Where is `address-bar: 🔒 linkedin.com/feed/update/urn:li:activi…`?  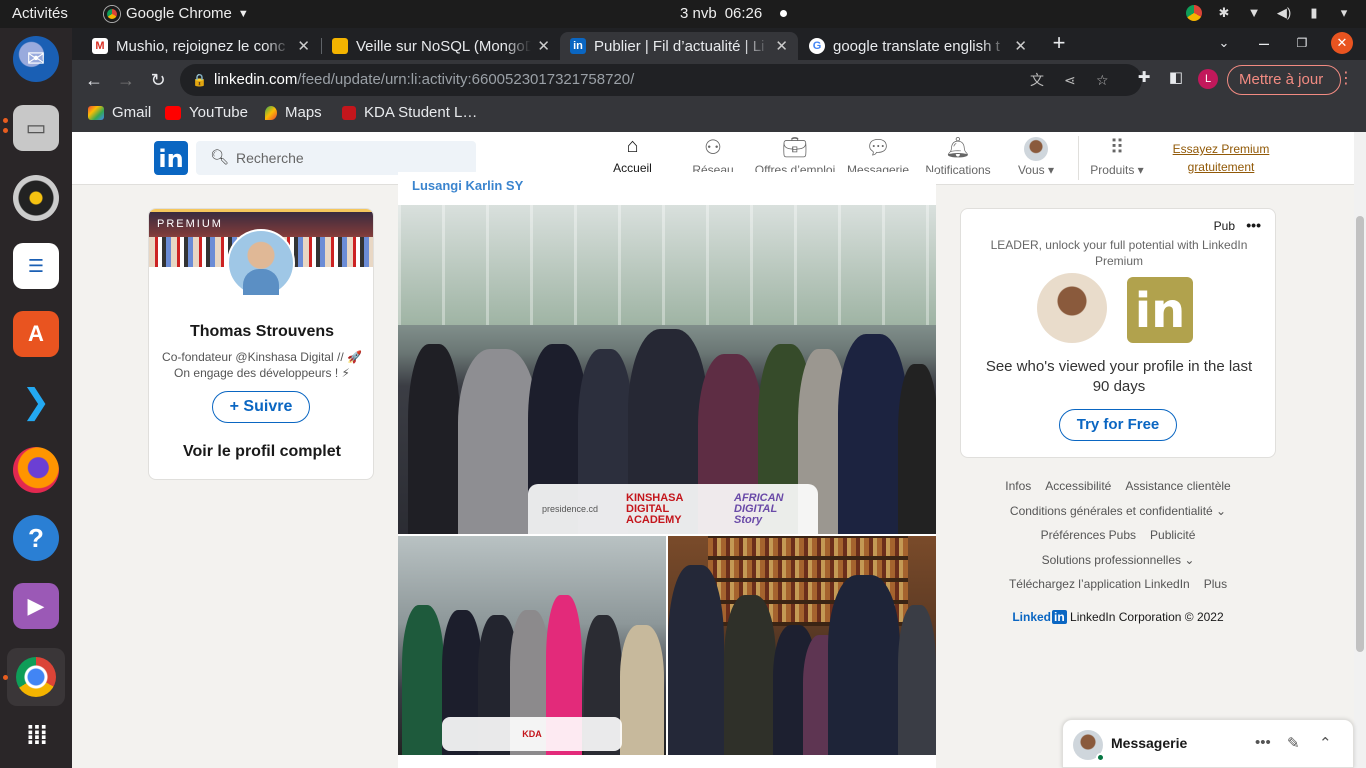
address-bar: 🔒 linkedin.com/feed/update/urn:li:activi… is located at coordinates (661, 80).